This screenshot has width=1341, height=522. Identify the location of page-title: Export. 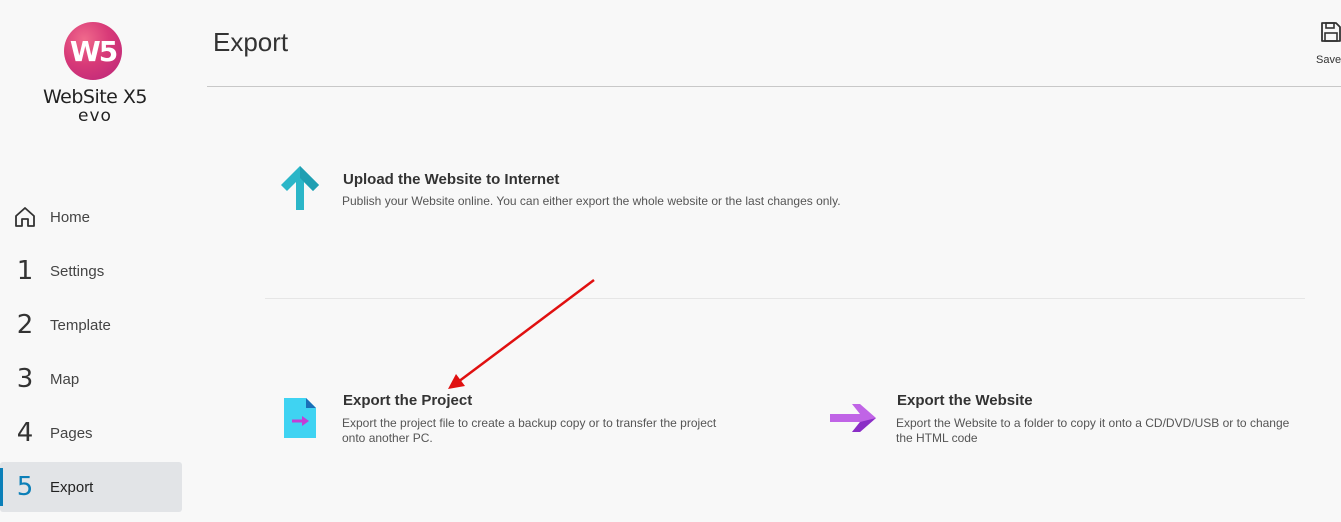
(251, 42).